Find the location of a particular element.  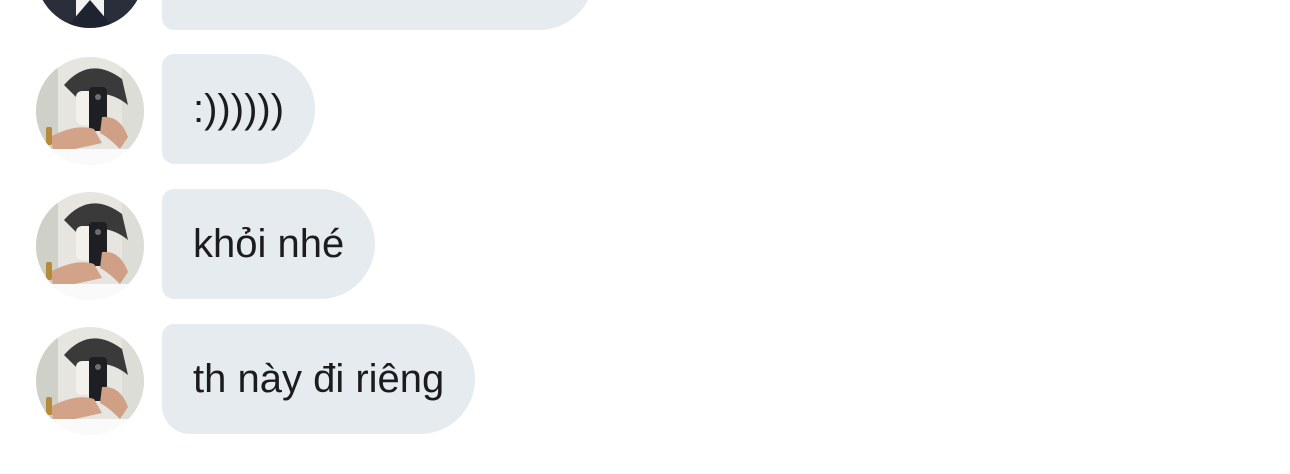

message-text: th này đi riêng is located at coordinates (319, 379).